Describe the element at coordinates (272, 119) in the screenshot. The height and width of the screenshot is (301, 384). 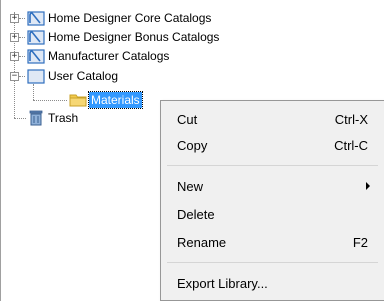
I see `menu-item-cut: Cut Ctrl-X` at that location.